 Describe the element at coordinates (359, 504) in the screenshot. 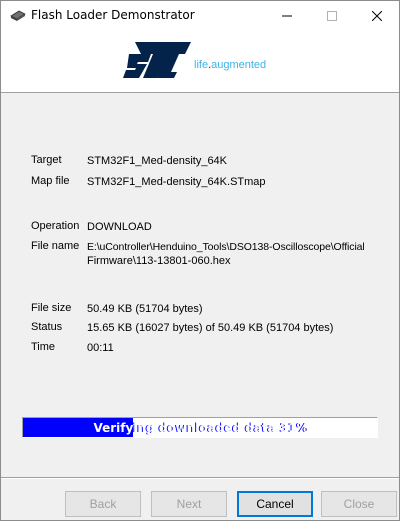

I see `close-button: Close` at that location.